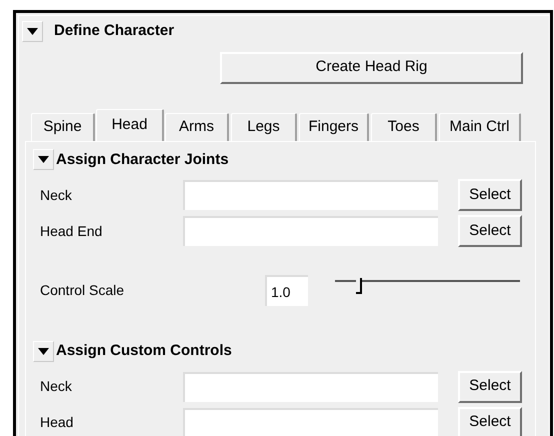 Image resolution: width=554 pixels, height=436 pixels. I want to click on slider, so click(427, 286).